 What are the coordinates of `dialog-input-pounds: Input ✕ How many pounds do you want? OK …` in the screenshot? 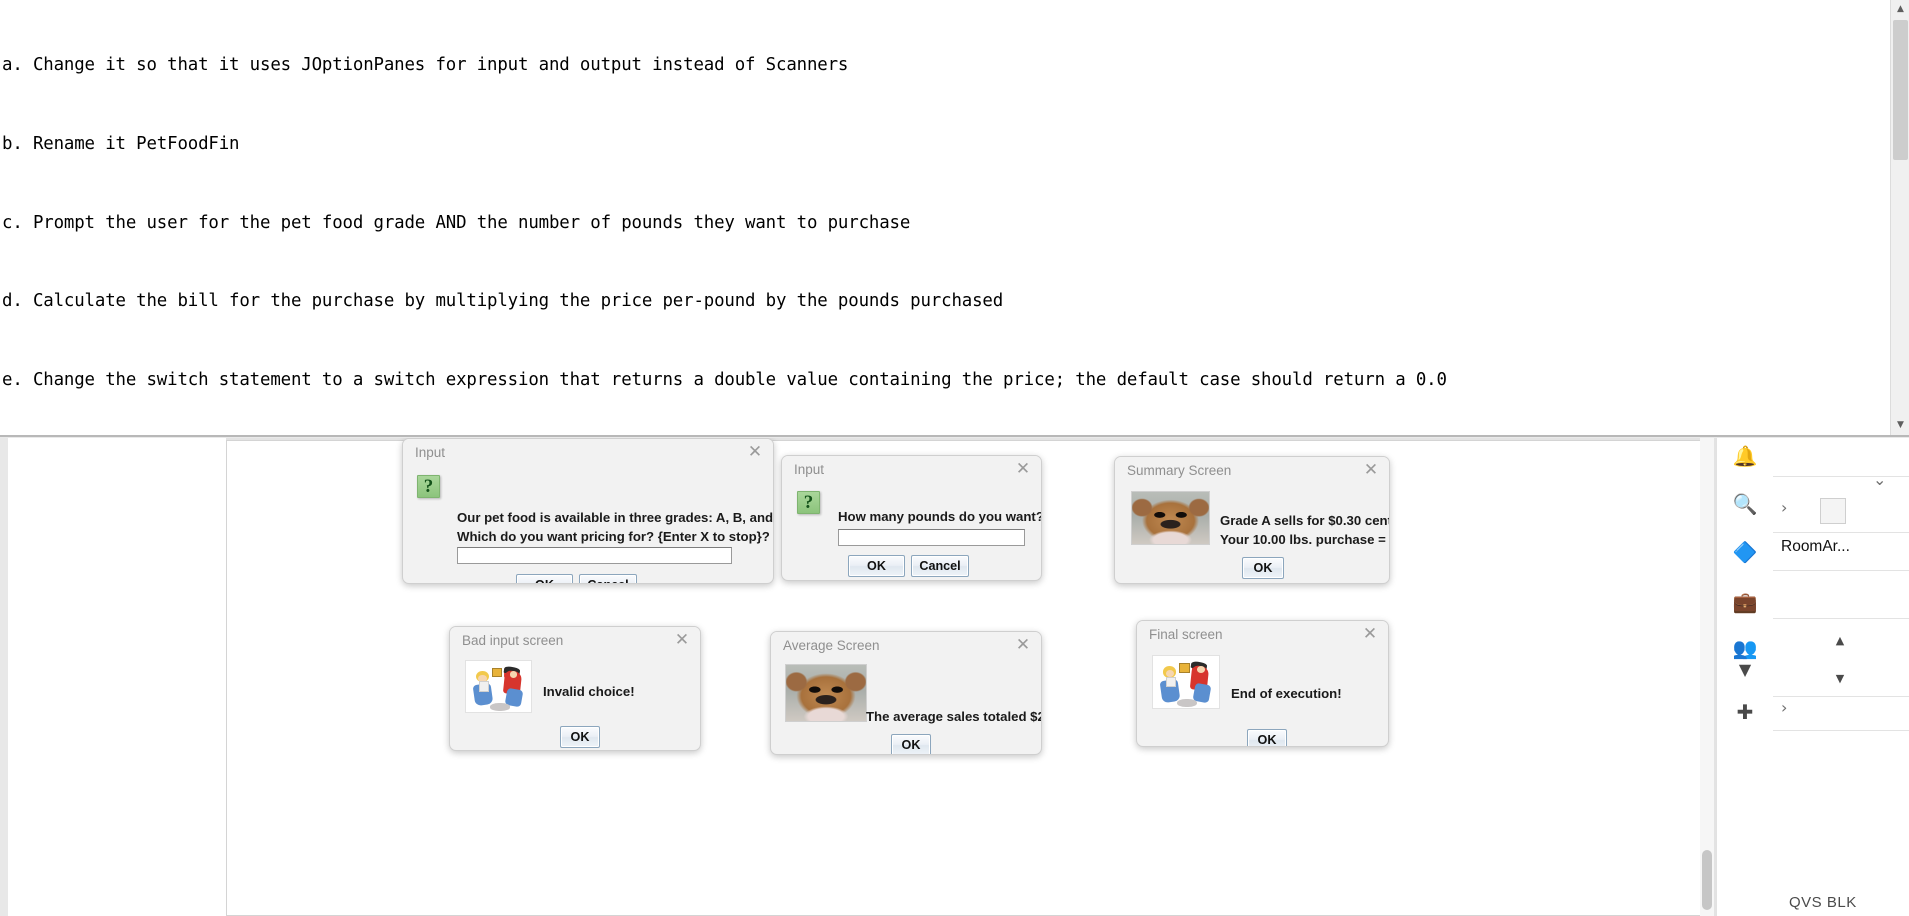 It's located at (911, 518).